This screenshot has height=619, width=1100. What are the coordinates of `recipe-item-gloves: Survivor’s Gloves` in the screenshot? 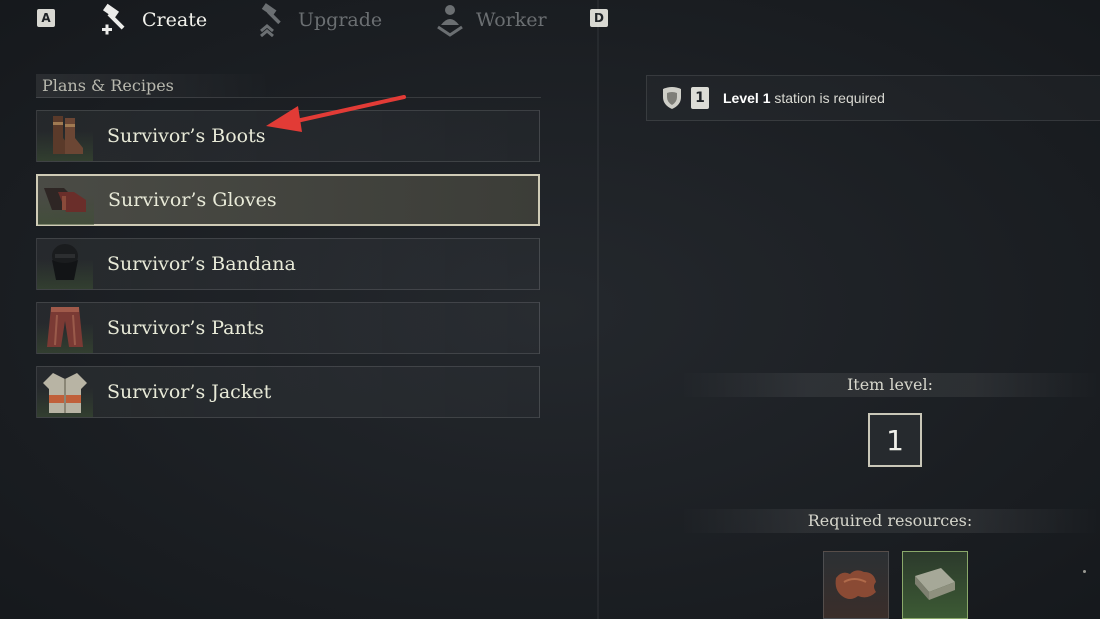 It's located at (288, 200).